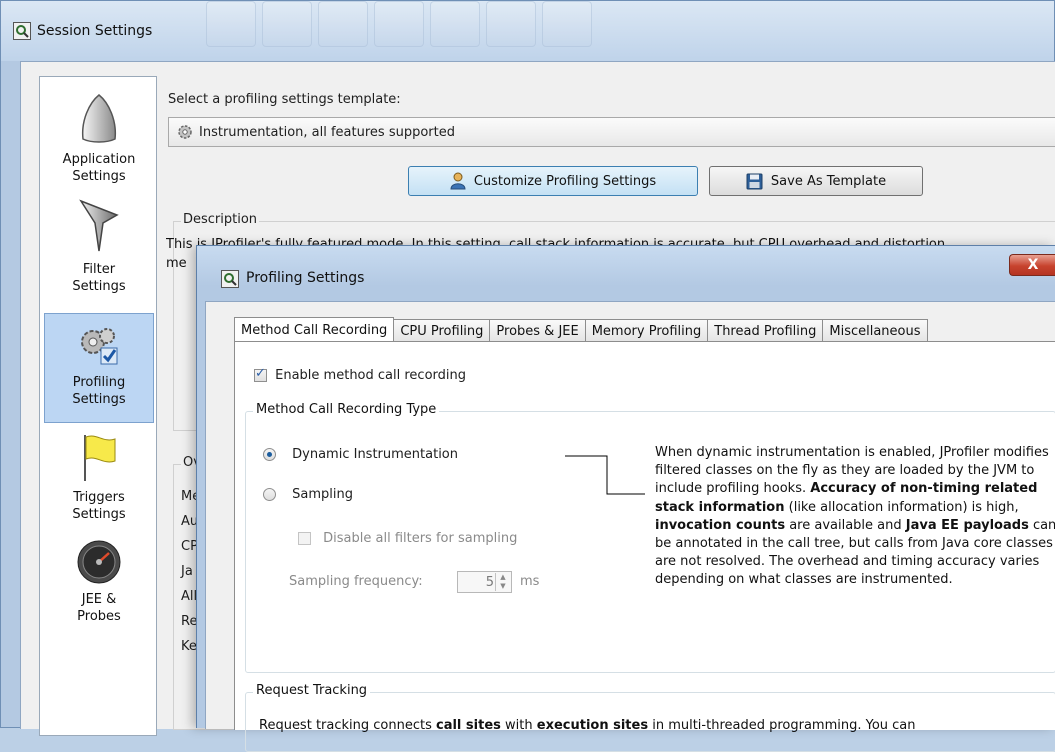 The height and width of the screenshot is (752, 1055). What do you see at coordinates (99, 346) in the screenshot?
I see `profiling-gears-icon` at bounding box center [99, 346].